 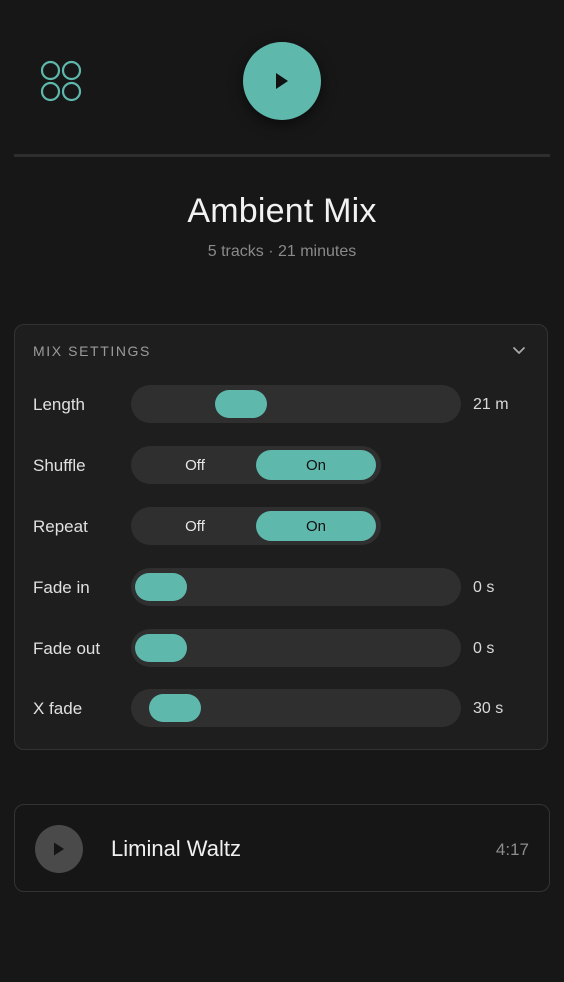 What do you see at coordinates (195, 526) in the screenshot?
I see `repeat-off-option: Off` at bounding box center [195, 526].